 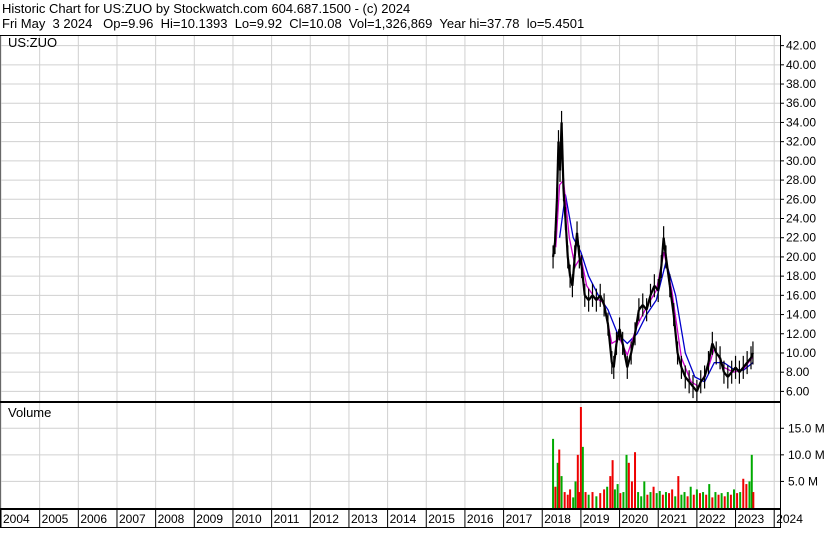 I want to click on x-tick-label: 2024, so click(x=789, y=519).